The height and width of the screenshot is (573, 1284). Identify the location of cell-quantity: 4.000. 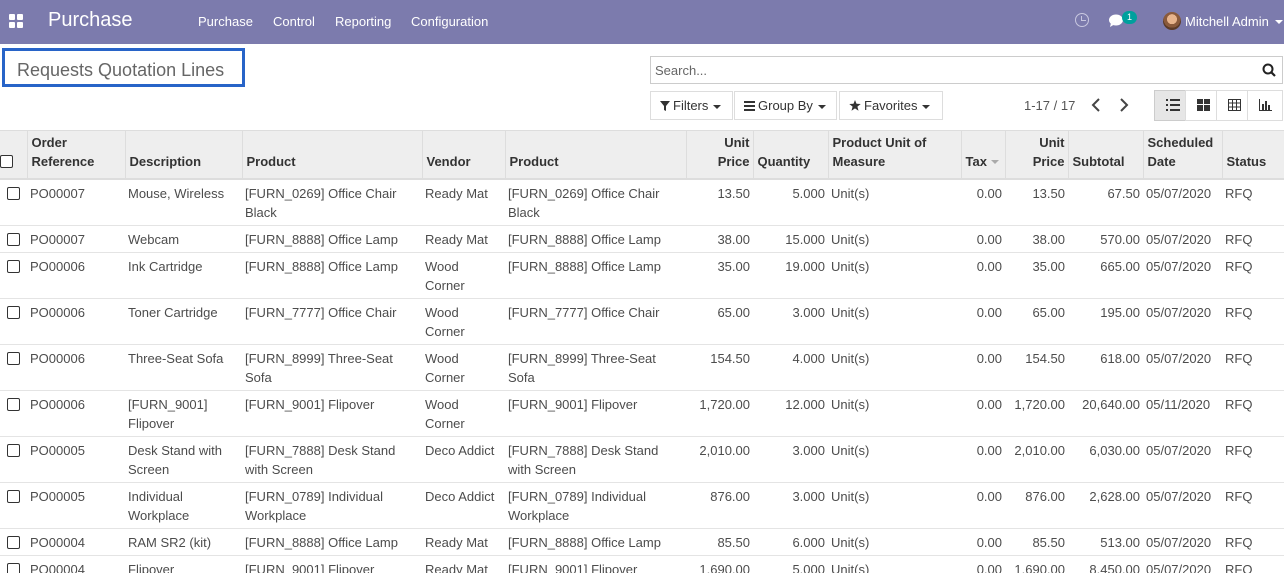
(790, 366).